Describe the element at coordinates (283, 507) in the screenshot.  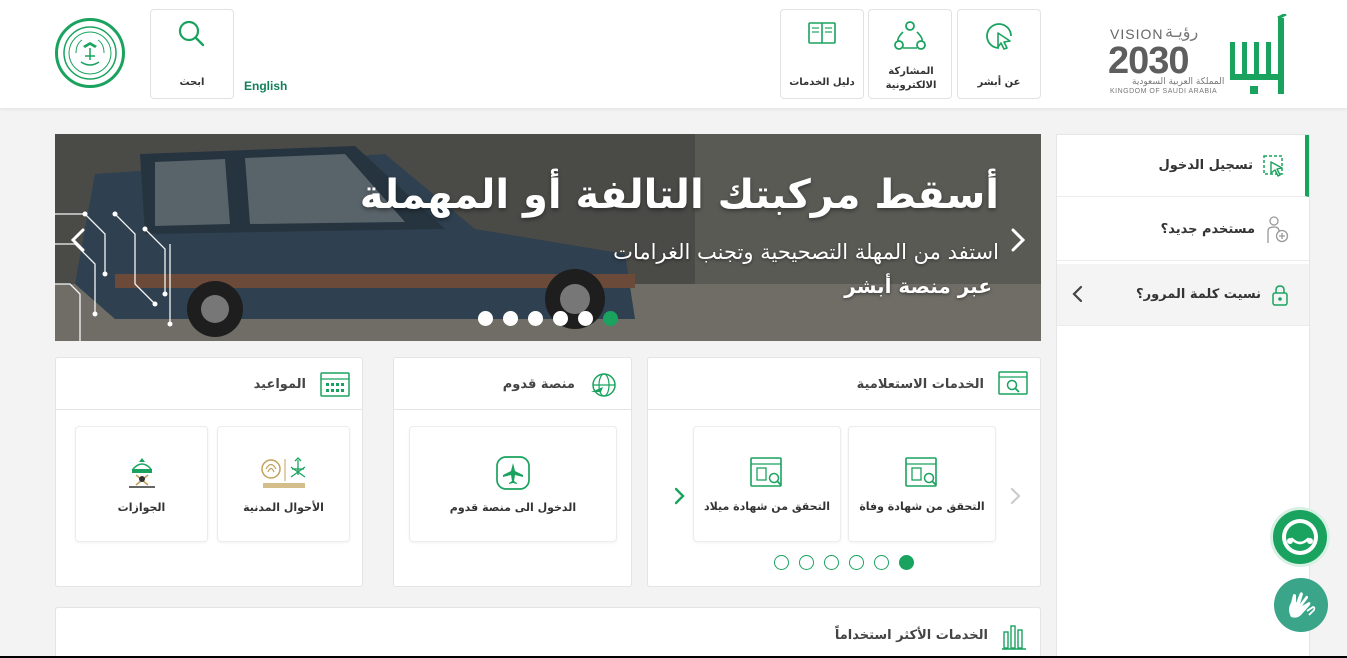
I see `tile-label: الأحوال المدنية` at that location.